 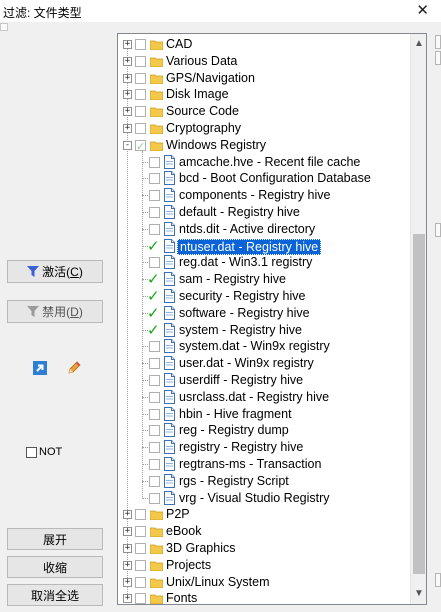 I want to click on scrollbar-thumb, so click(x=419, y=404).